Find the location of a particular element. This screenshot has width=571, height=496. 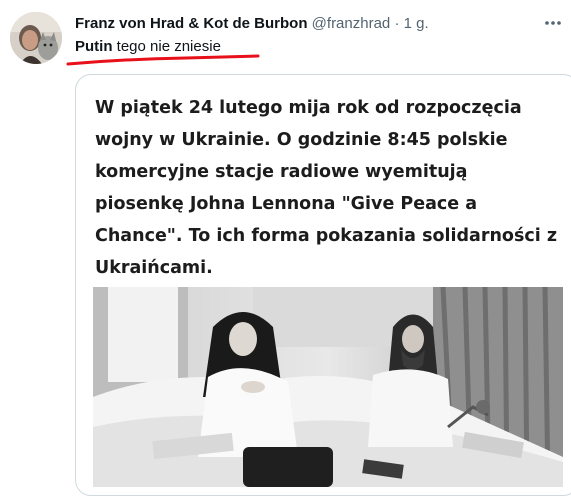

timestamp: 1 g. is located at coordinates (416, 23).